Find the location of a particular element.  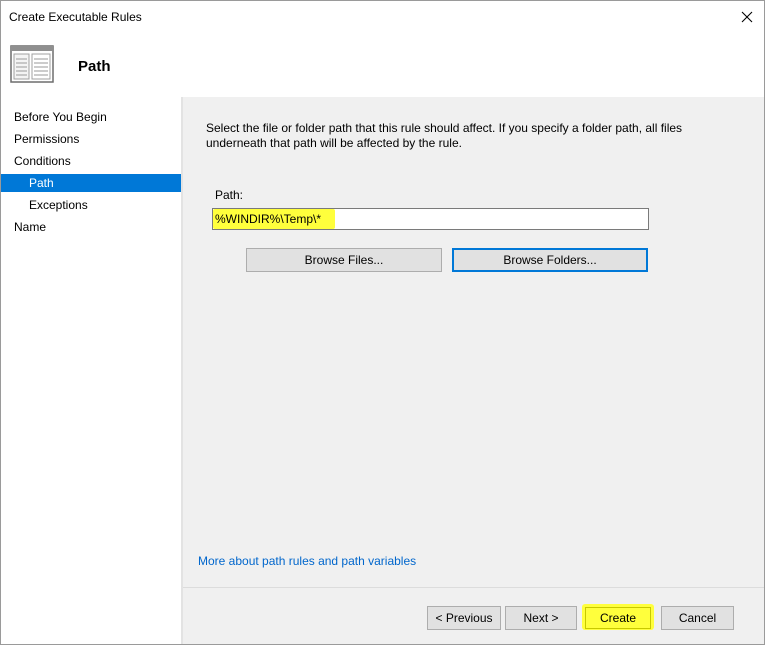

more-about-path-rules-link: More about path rules and path variables is located at coordinates (307, 561).